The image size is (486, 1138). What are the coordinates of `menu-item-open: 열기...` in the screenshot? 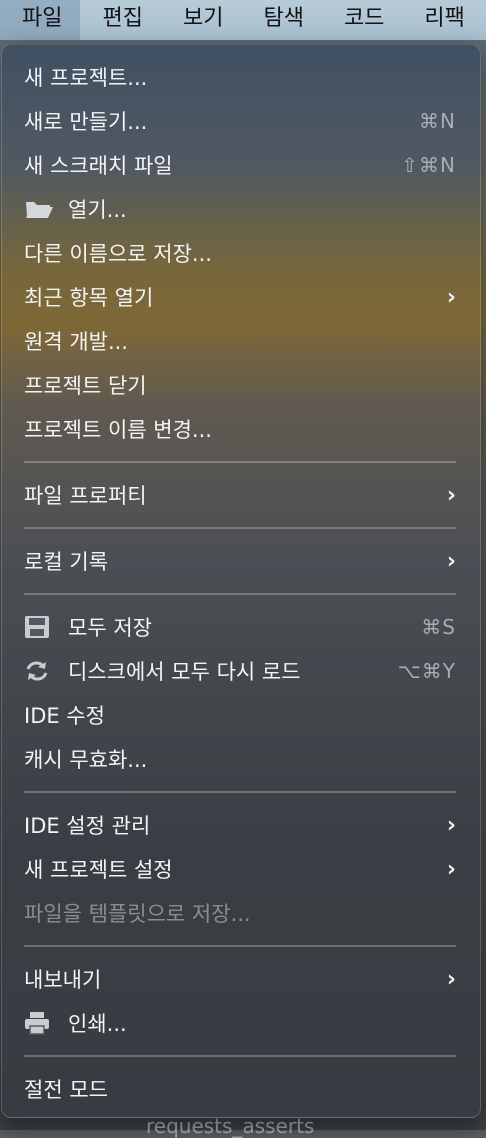 It's located at (240, 209).